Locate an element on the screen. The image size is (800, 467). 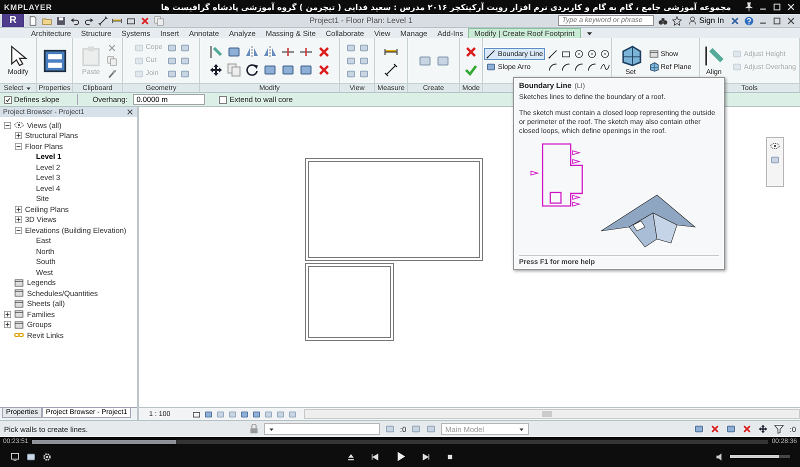
spline-icon is located at coordinates (605, 67).